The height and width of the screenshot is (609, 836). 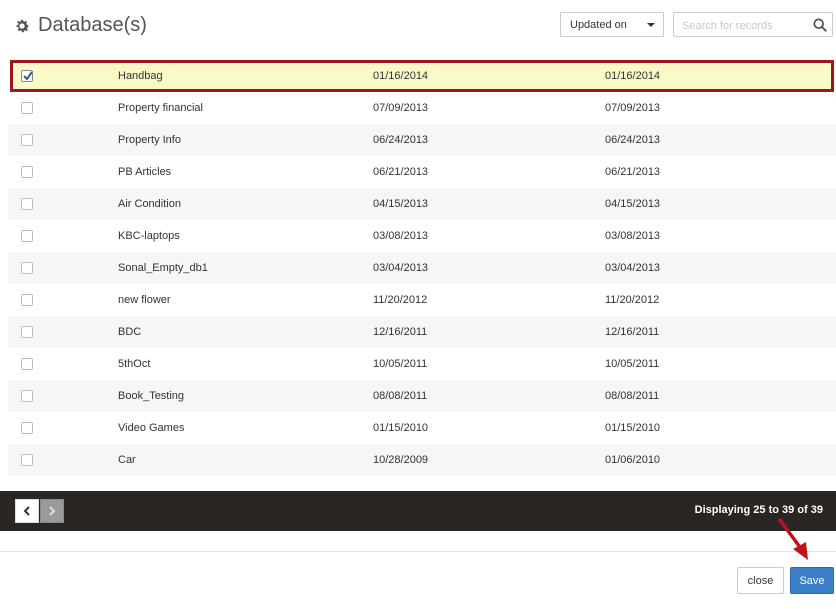 I want to click on table-row: BDC 12/16/2011 12/16/2011, so click(x=422, y=332).